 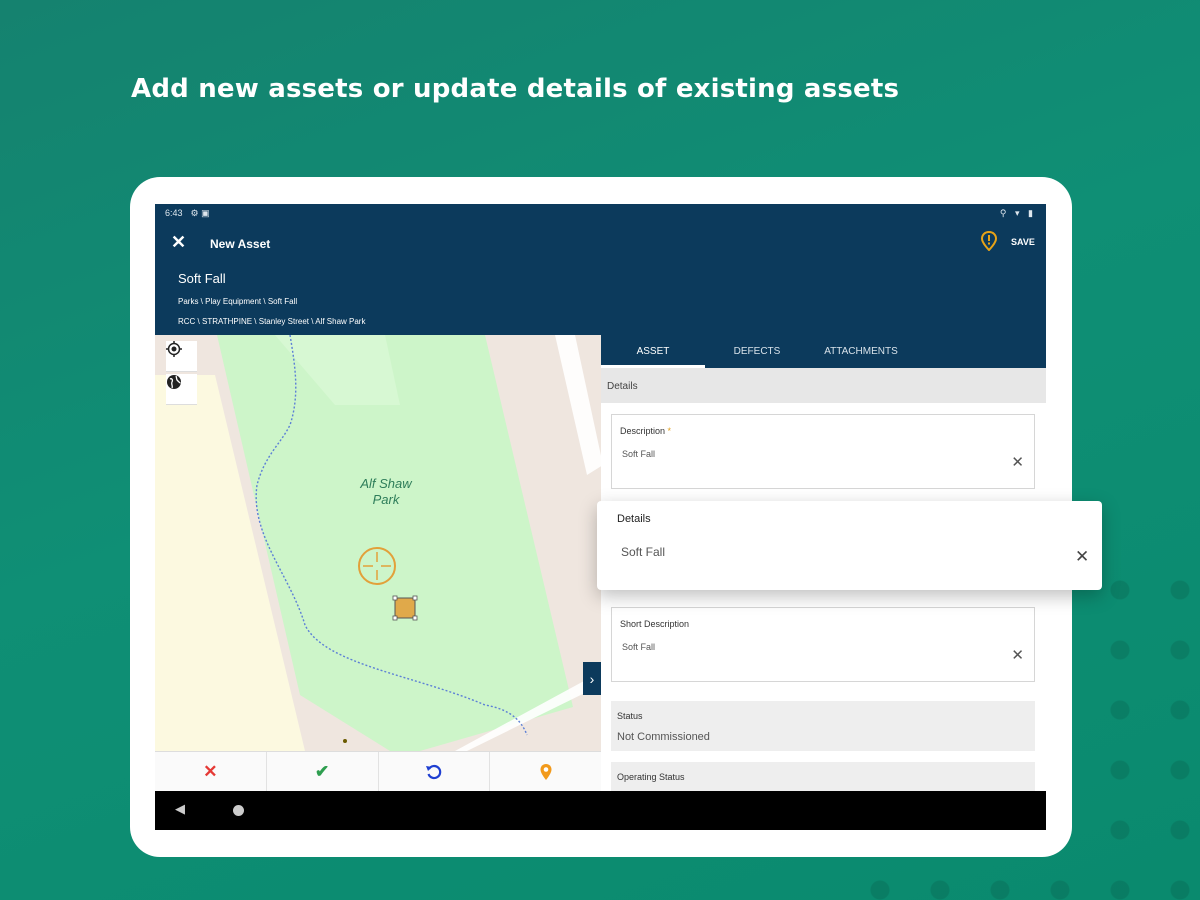 What do you see at coordinates (663, 737) in the screenshot?
I see `status-value: Not Commissioned` at bounding box center [663, 737].